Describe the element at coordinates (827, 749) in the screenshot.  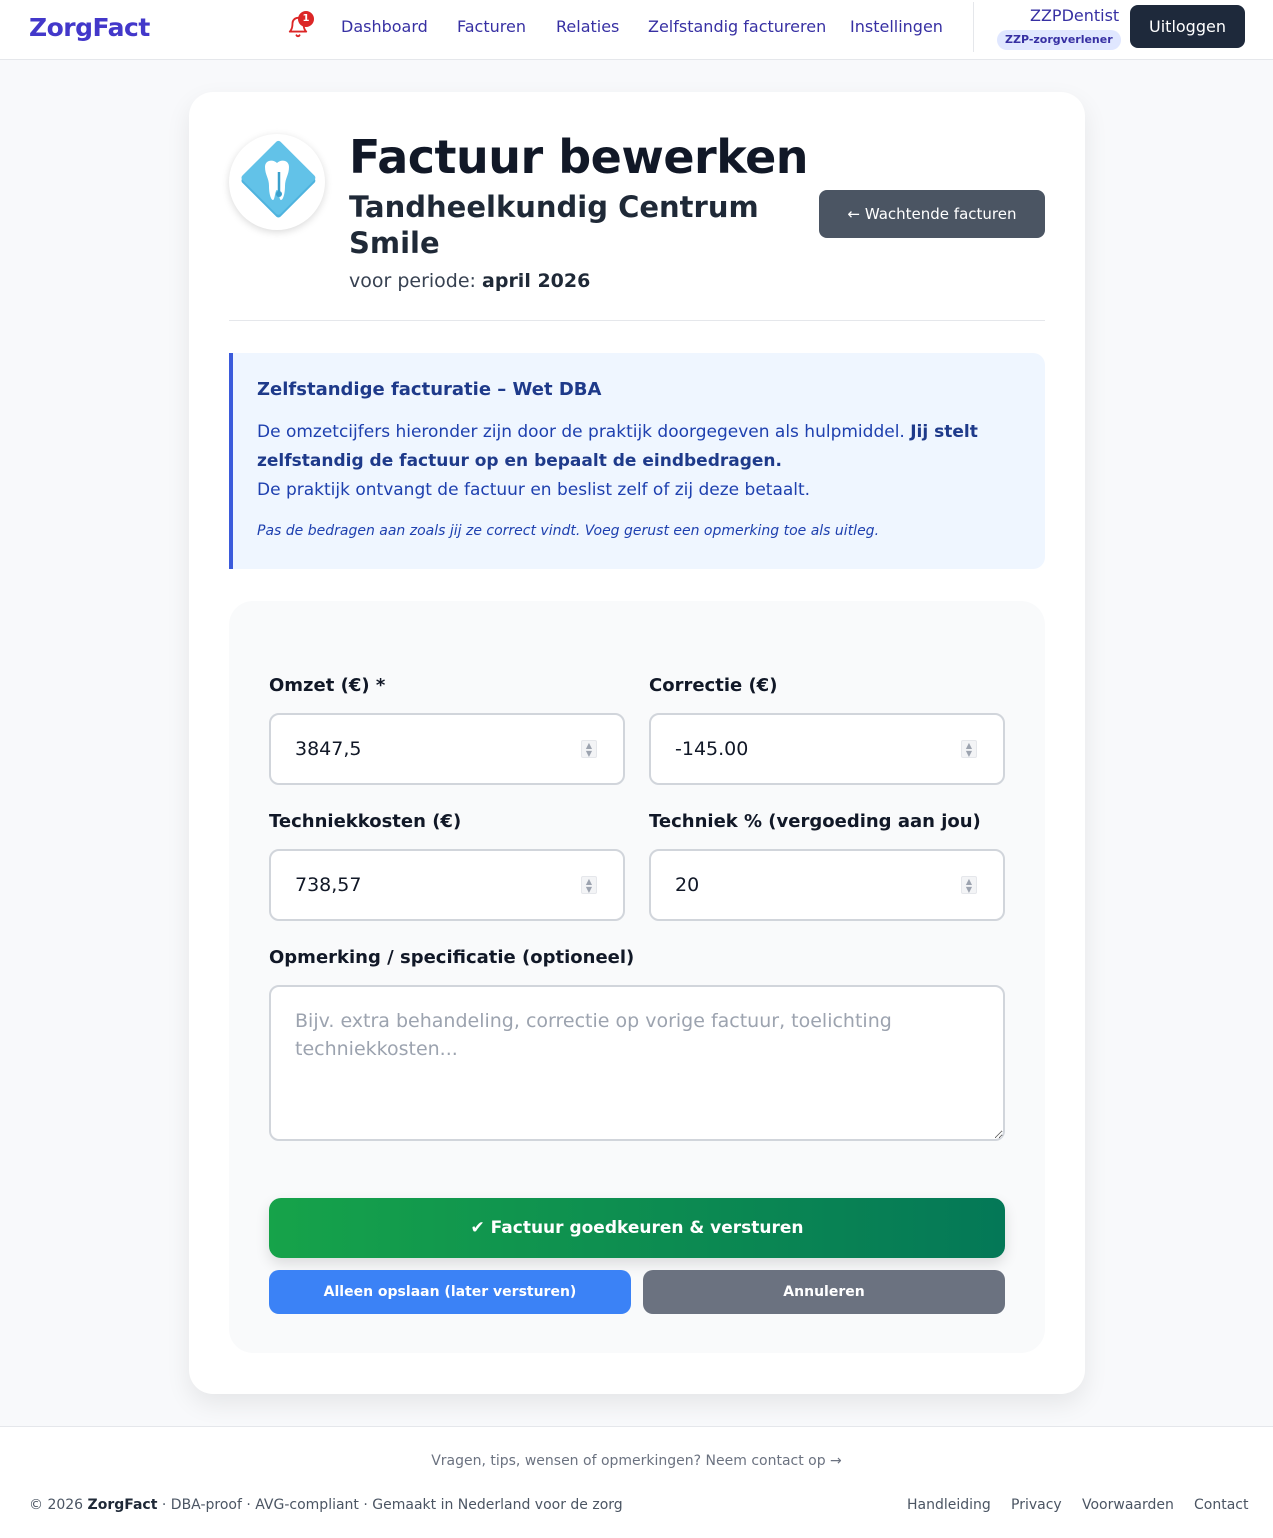
I see `correctie-input` at that location.